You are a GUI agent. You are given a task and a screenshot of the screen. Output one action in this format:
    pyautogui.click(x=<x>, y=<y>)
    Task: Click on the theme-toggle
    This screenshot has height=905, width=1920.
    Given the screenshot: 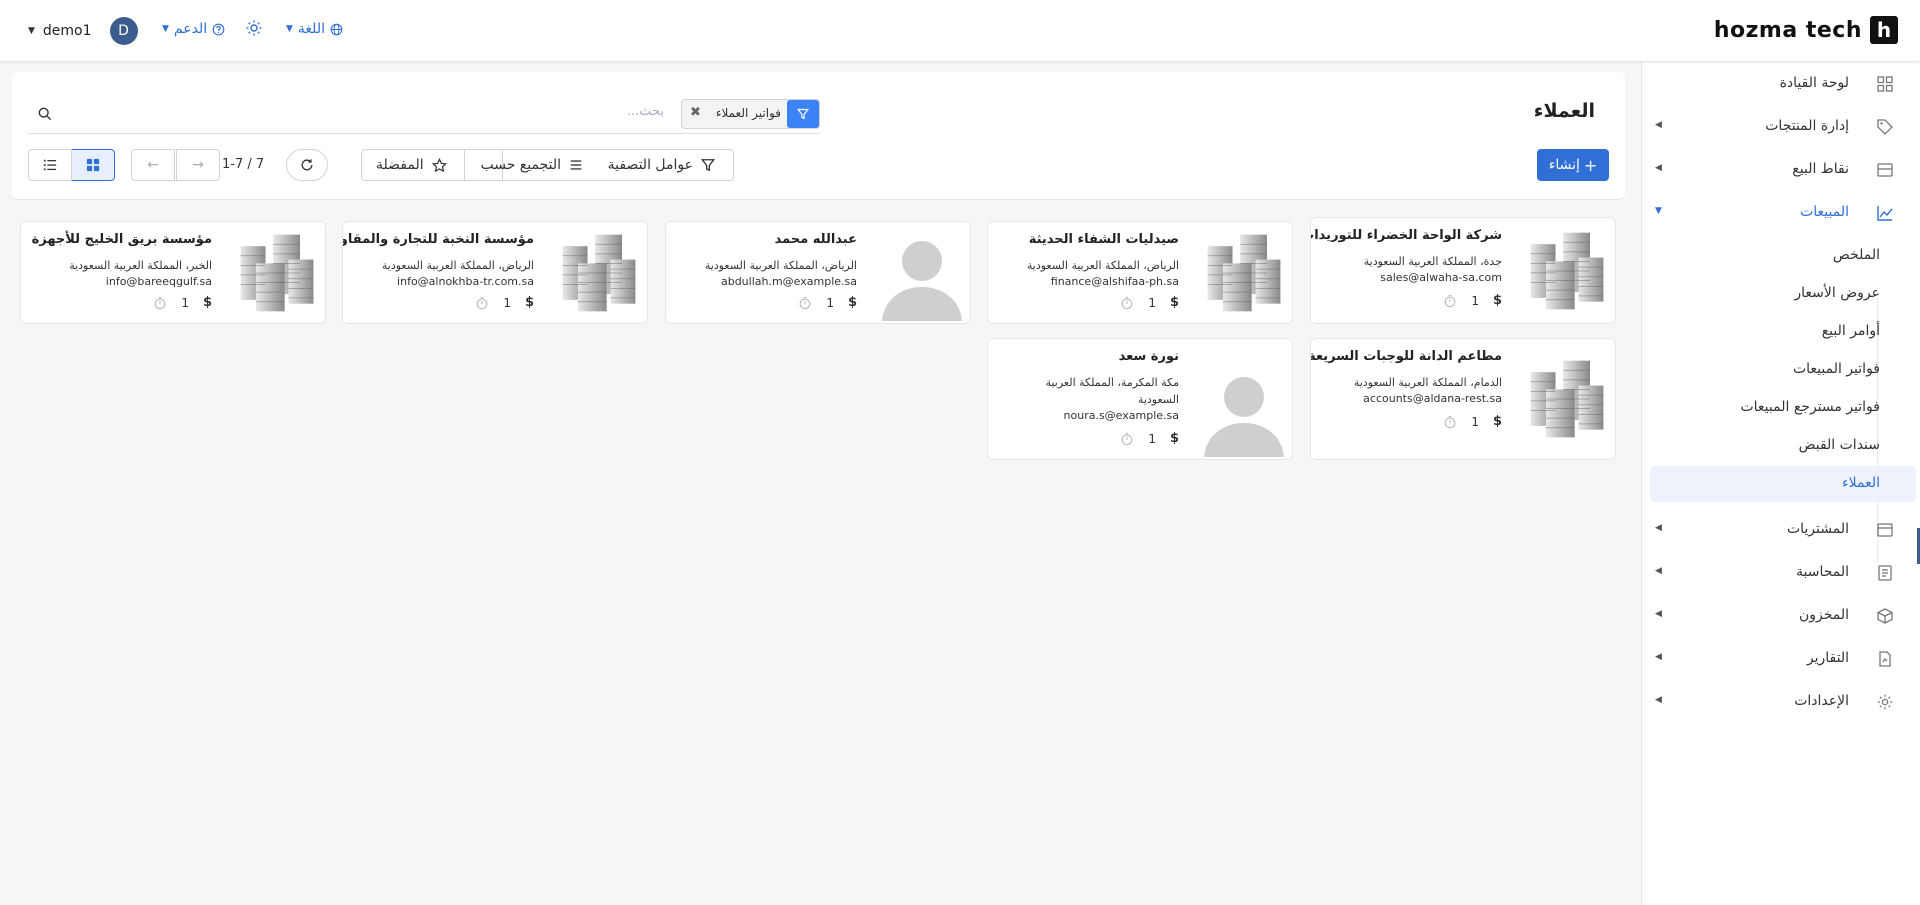 What is the action you would take?
    pyautogui.click(x=254, y=30)
    